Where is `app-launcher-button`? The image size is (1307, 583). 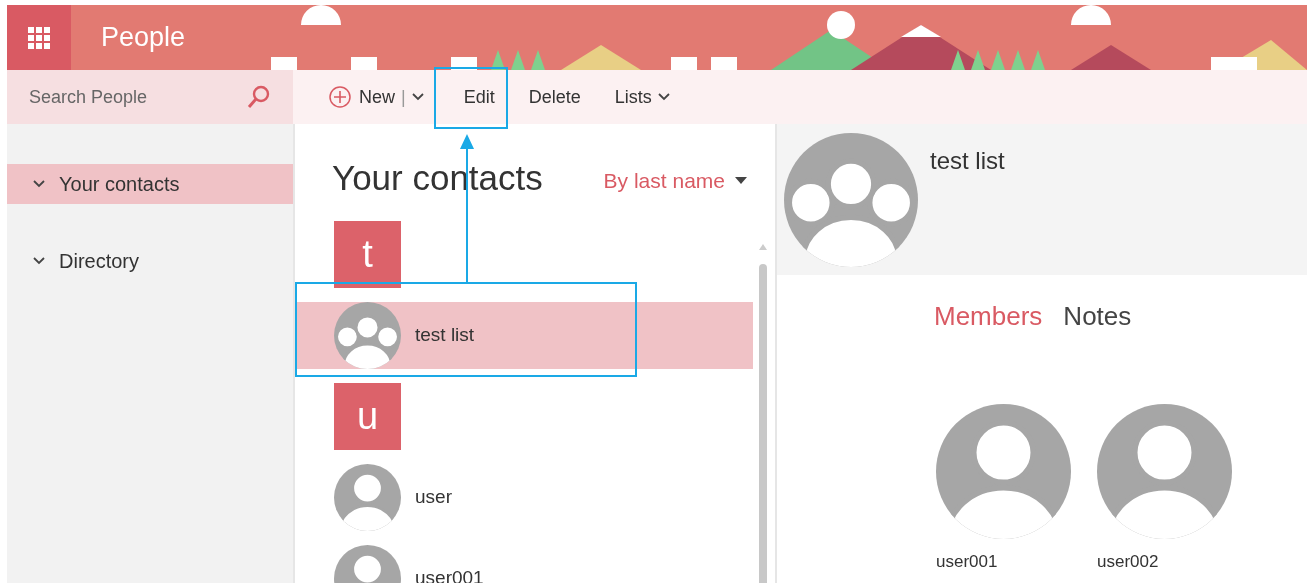
app-launcher-button is located at coordinates (39, 37).